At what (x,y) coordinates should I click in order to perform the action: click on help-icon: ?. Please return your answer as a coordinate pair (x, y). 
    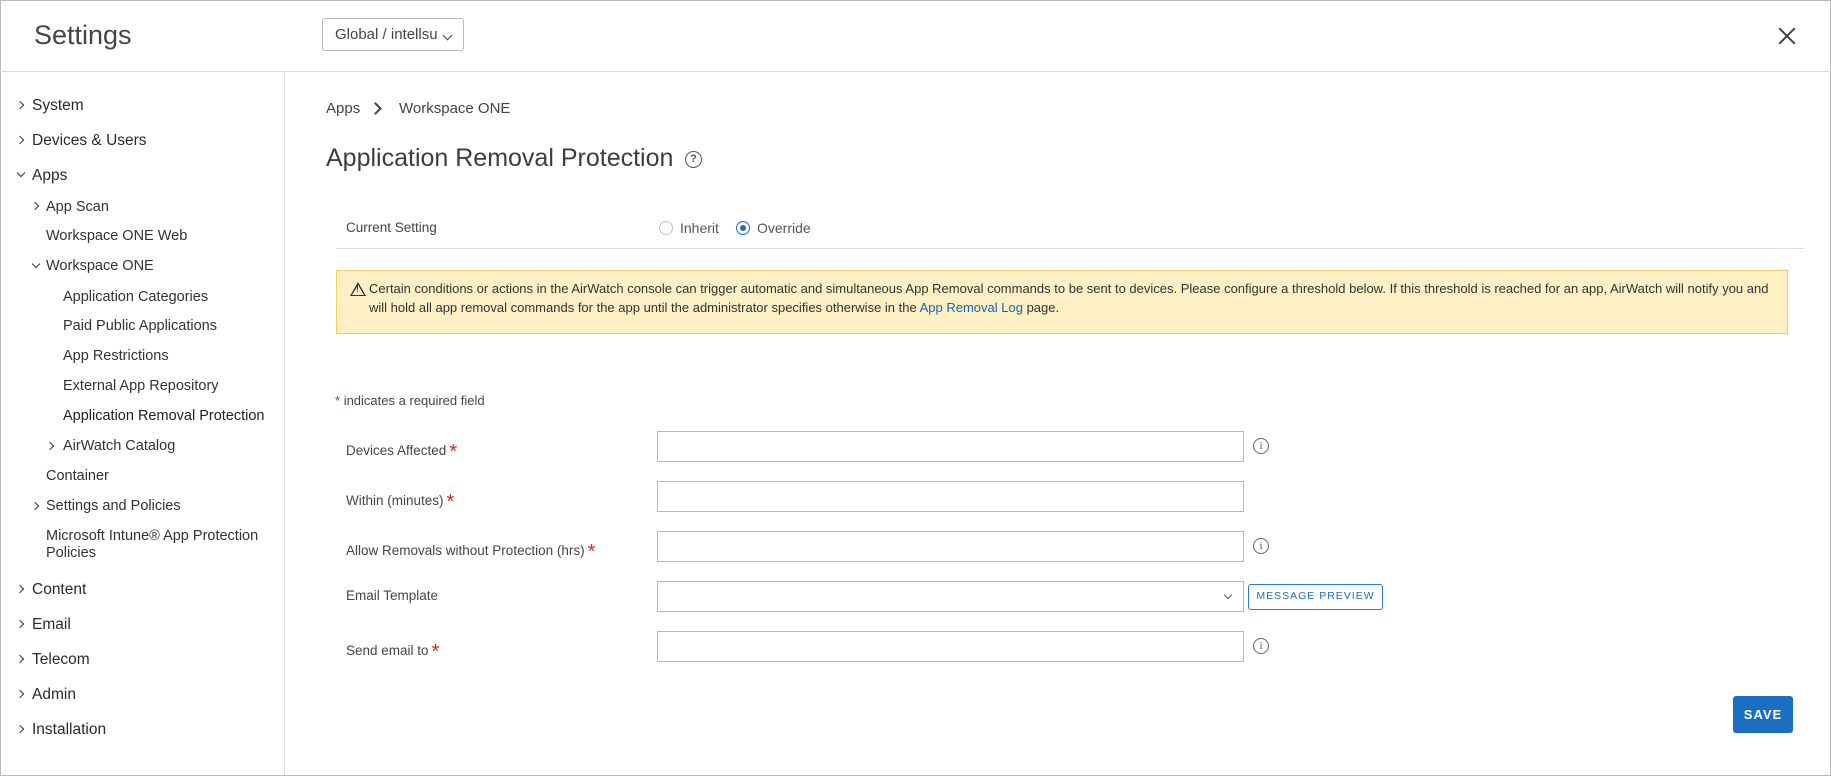
    Looking at the image, I should click on (693, 159).